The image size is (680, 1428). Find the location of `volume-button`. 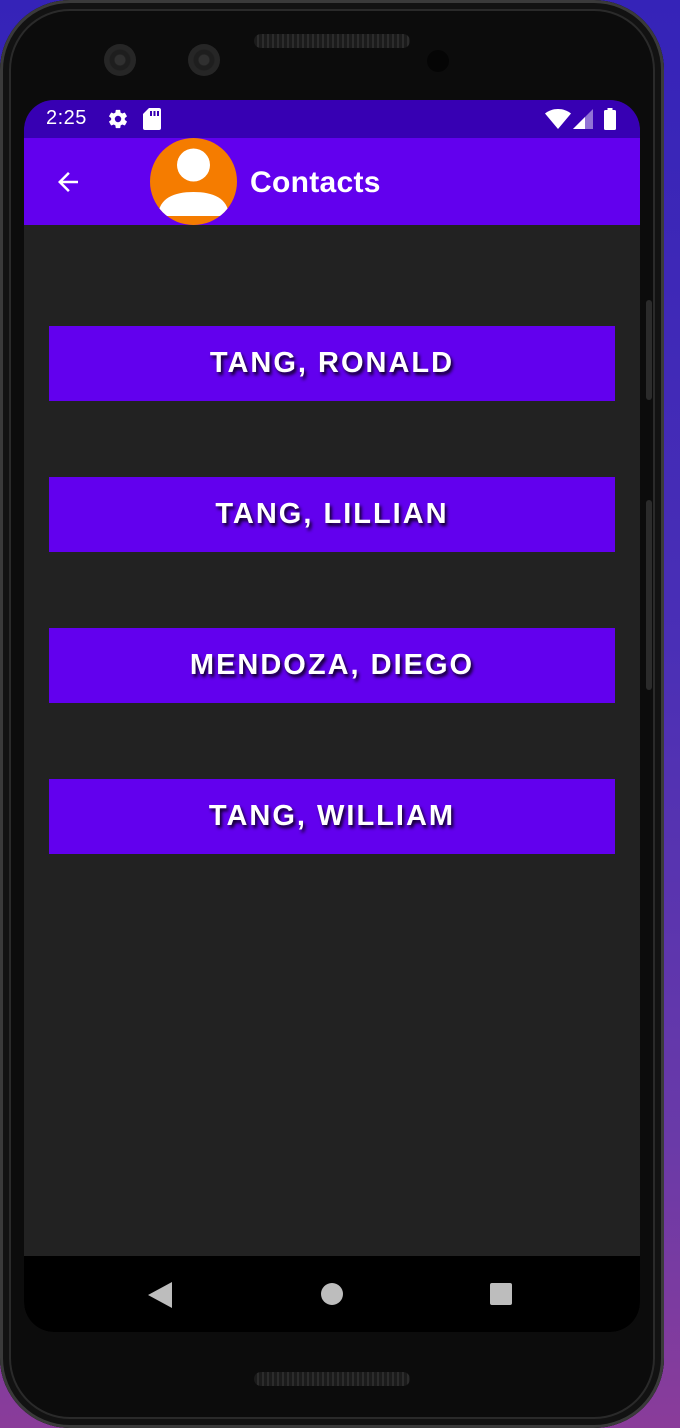

volume-button is located at coordinates (649, 595).